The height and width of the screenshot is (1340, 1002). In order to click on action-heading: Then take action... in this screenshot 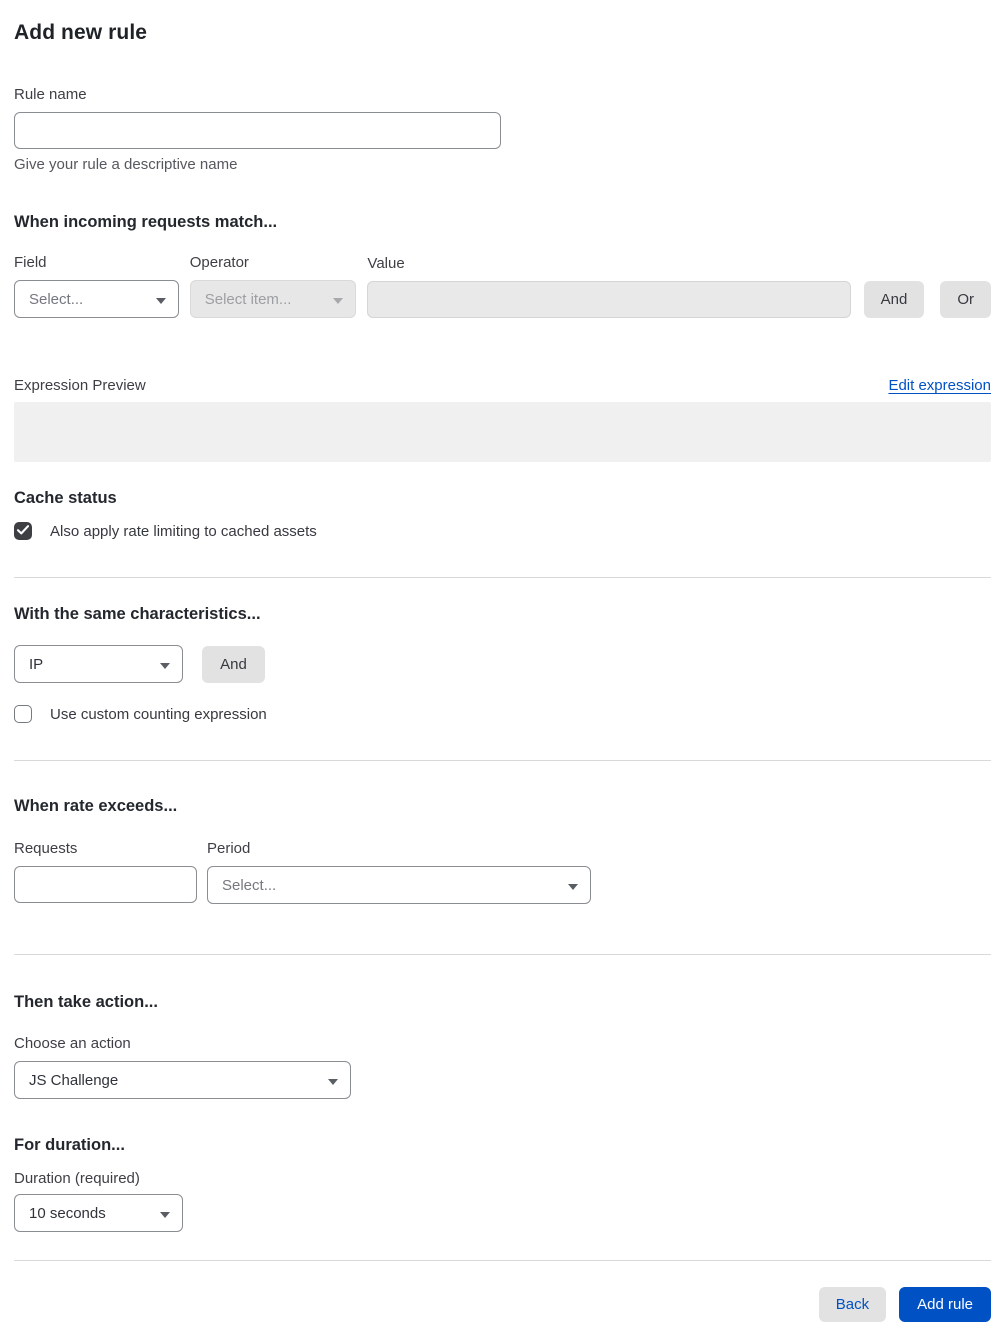, I will do `click(86, 1002)`.